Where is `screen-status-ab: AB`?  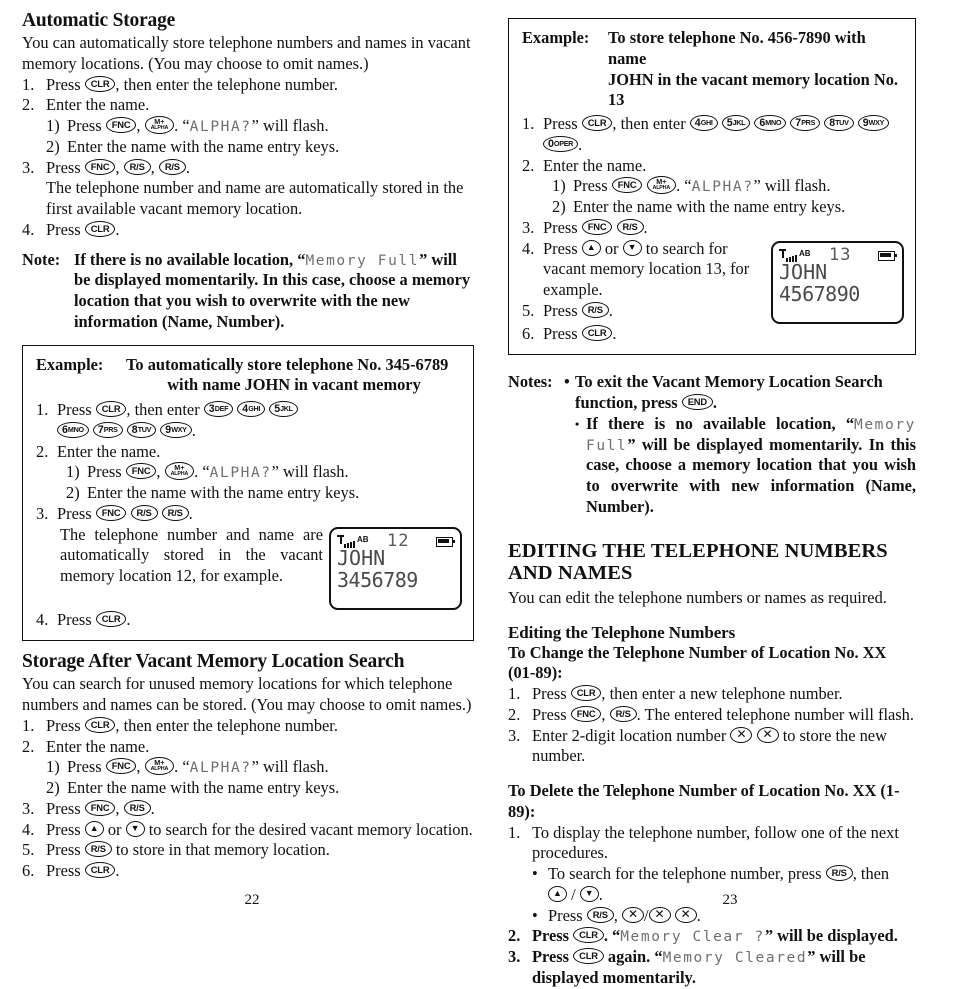
screen-status-ab: AB is located at coordinates (363, 539).